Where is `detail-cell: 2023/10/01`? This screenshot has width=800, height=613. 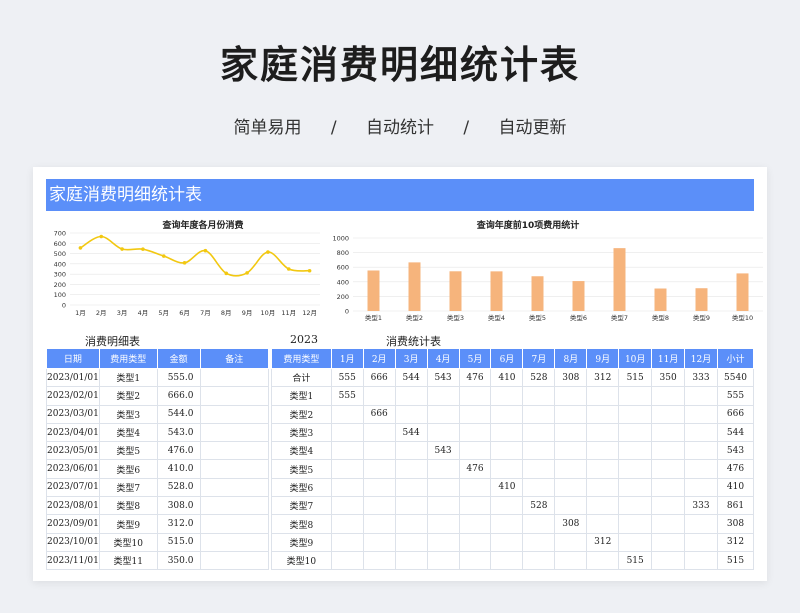 detail-cell: 2023/10/01 is located at coordinates (73, 542).